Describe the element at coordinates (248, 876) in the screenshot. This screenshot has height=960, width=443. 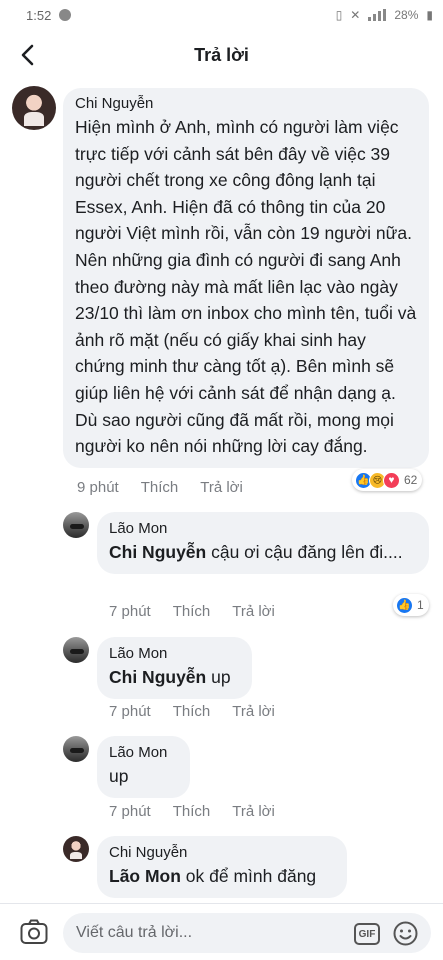
I see `comment-body: ok để mình đăng` at that location.